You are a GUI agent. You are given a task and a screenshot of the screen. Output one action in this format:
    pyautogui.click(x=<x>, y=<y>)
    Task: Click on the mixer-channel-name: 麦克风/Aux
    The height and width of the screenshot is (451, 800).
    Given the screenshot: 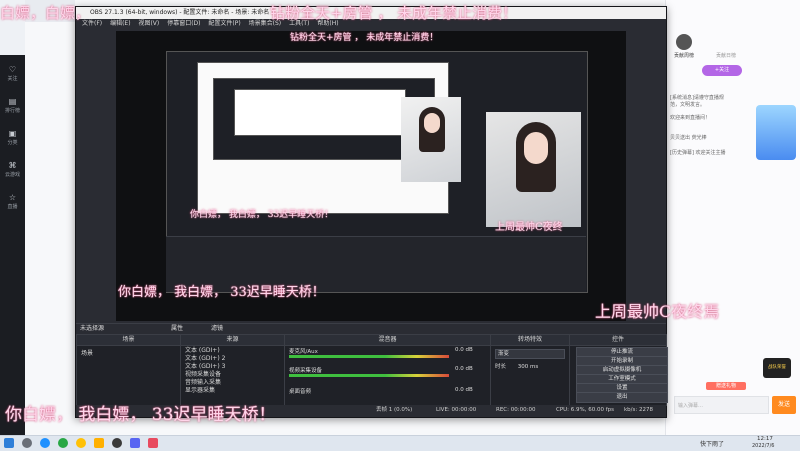 What is the action you would take?
    pyautogui.click(x=303, y=352)
    